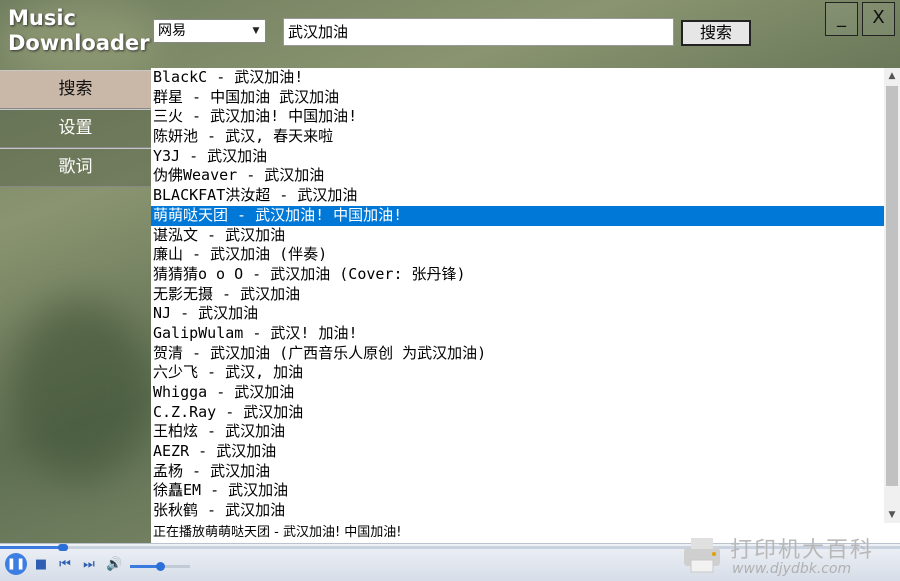  Describe the element at coordinates (517, 373) in the screenshot. I see `list-item: 六少飞 - 武汉, 加油` at that location.